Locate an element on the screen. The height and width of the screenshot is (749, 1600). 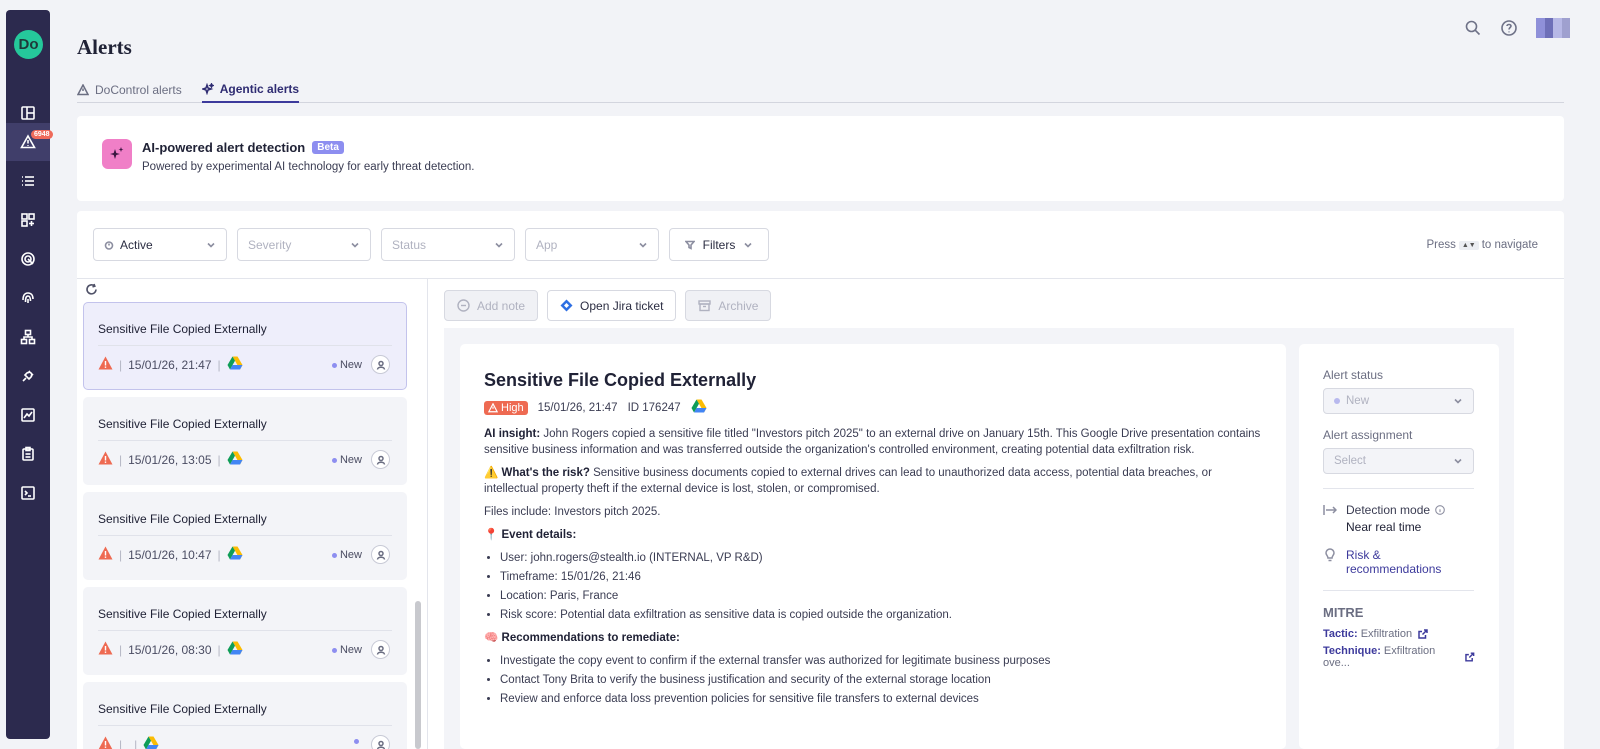
open-jira-button: Open Jira ticket is located at coordinates (612, 305).